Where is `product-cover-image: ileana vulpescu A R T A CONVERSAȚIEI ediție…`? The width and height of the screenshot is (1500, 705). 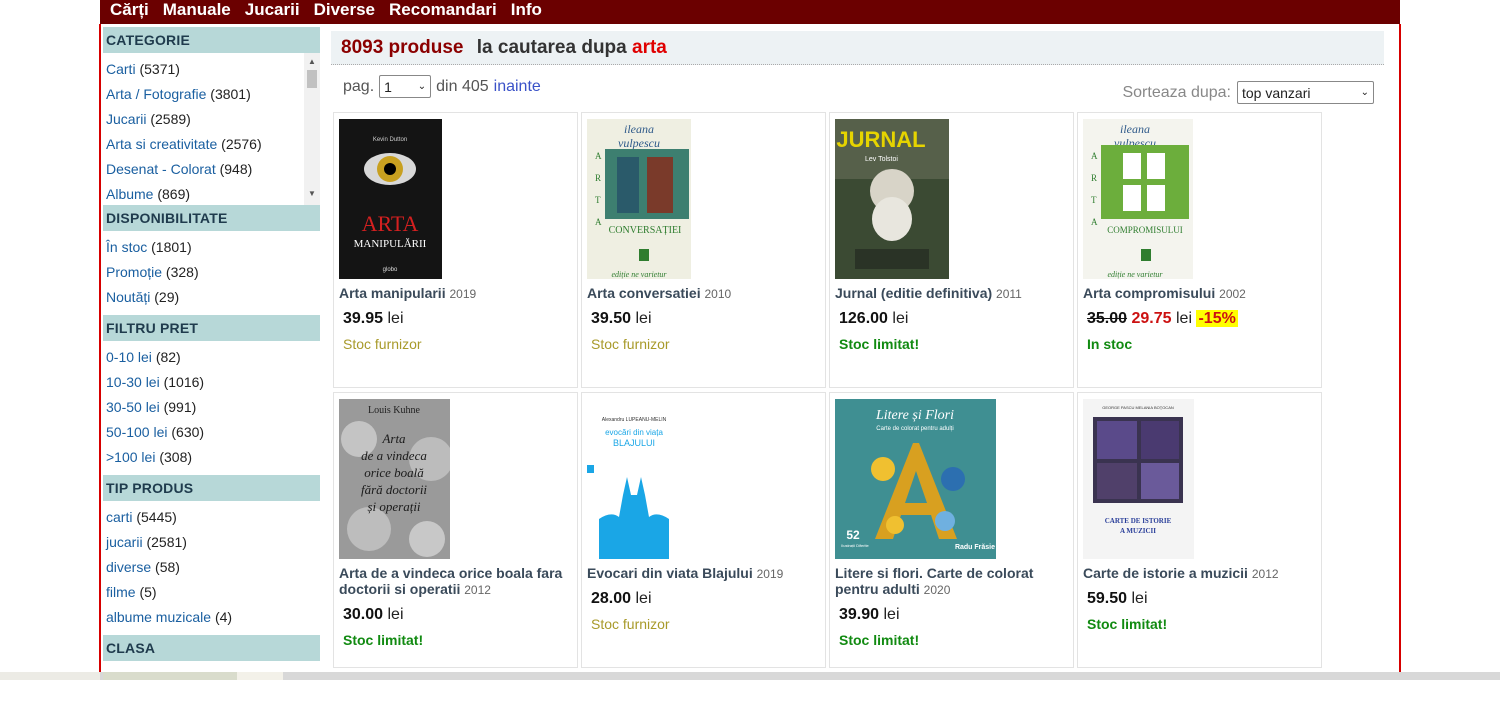 product-cover-image: ileana vulpescu A R T A CONVERSAȚIEI ediție… is located at coordinates (703, 199).